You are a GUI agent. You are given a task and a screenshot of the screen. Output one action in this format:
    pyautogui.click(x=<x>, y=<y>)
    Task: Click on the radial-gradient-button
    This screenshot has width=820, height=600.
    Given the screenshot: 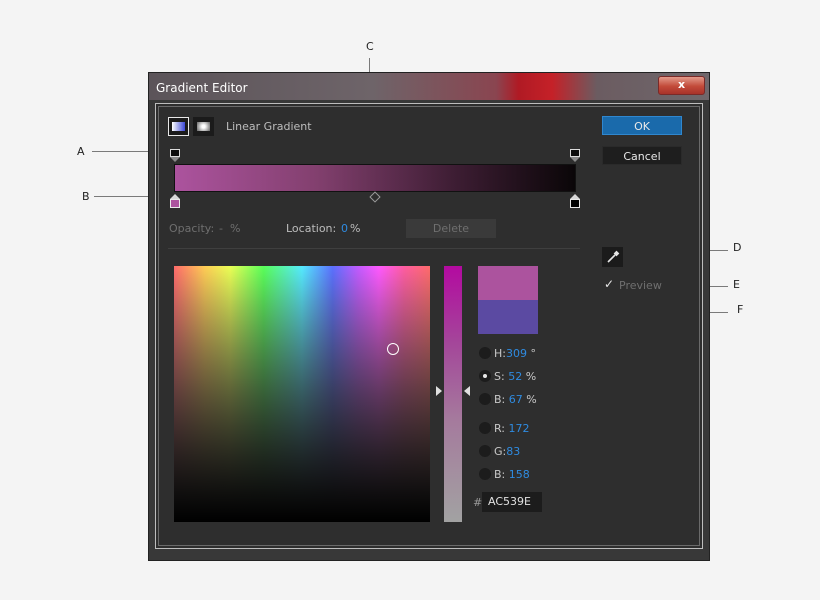 What is the action you would take?
    pyautogui.click(x=203, y=126)
    